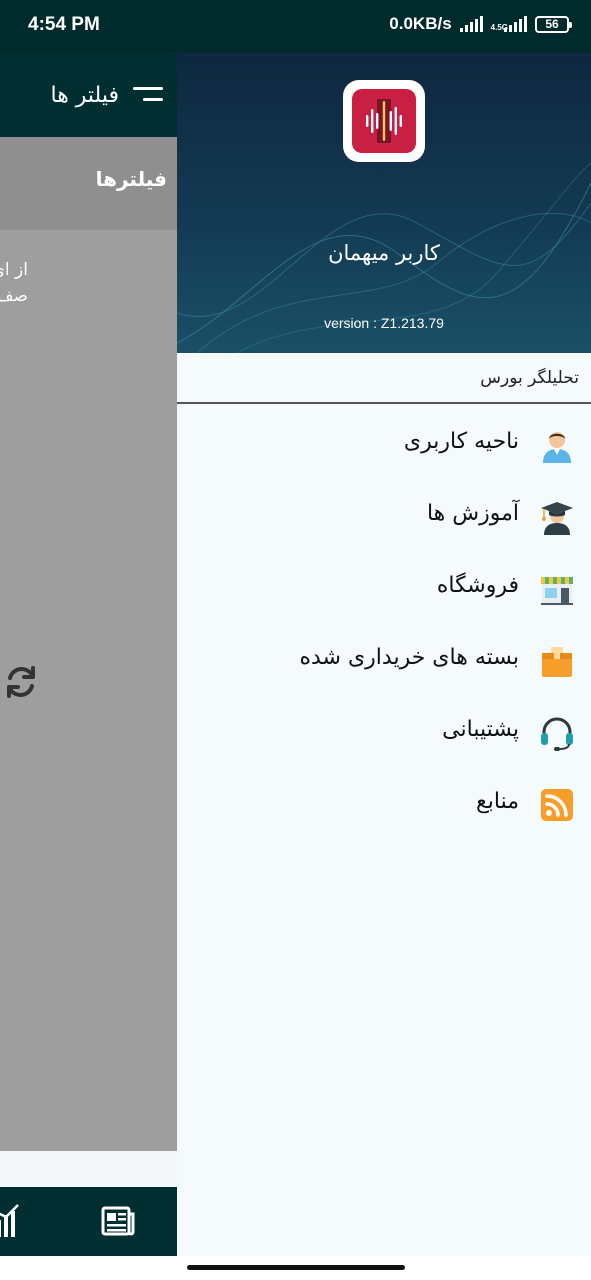  Describe the element at coordinates (384, 253) in the screenshot. I see `user-name: کاربر میهمان` at that location.